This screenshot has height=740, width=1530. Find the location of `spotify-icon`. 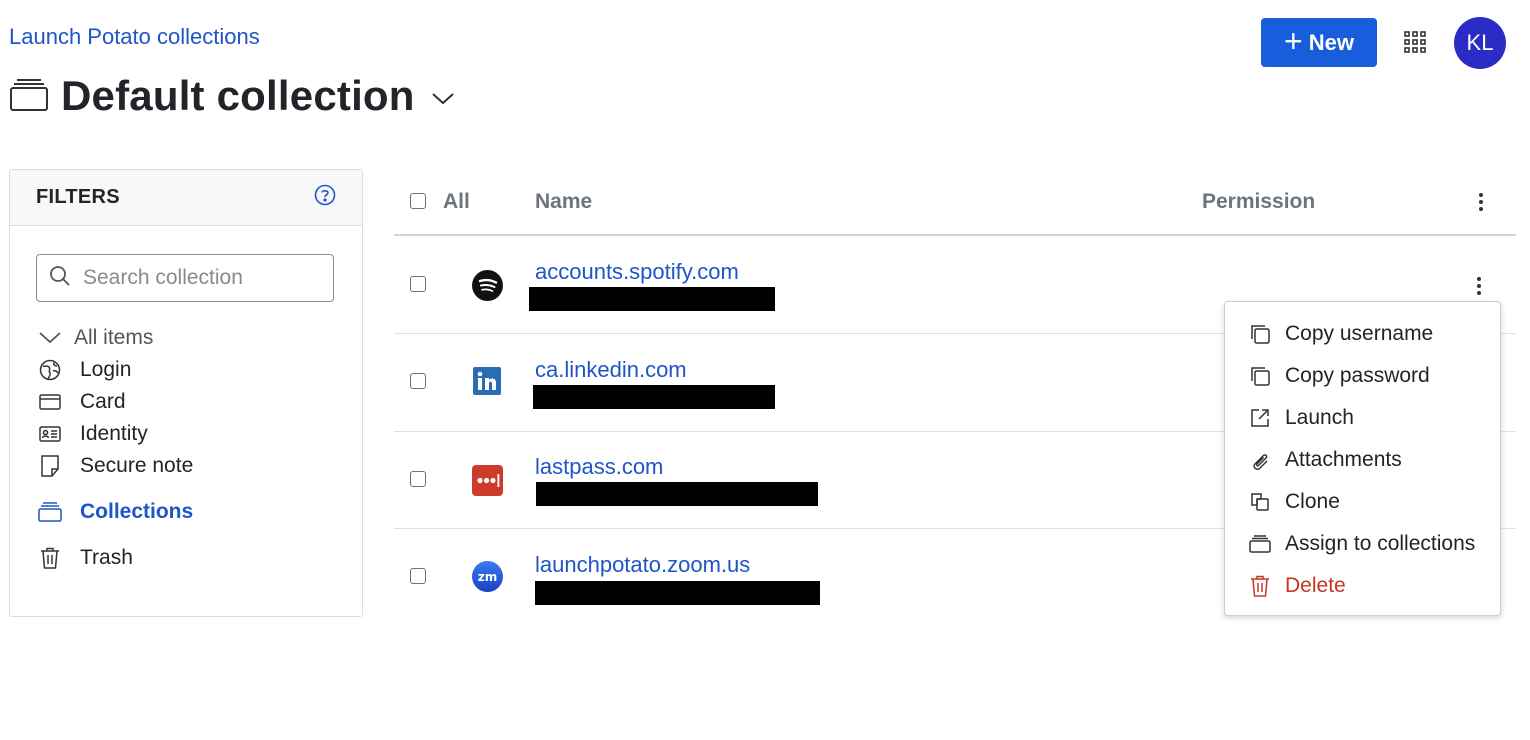

spotify-icon is located at coordinates (487, 285).